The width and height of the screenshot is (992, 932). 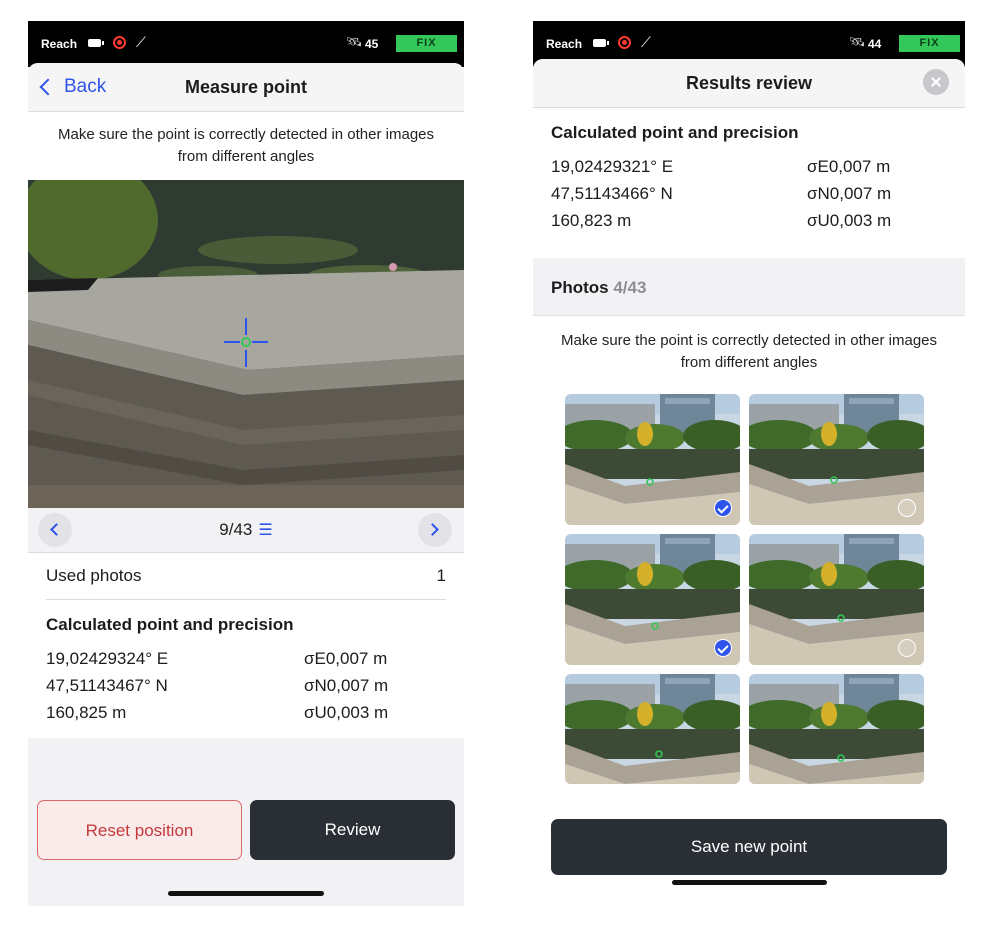 I want to click on photos-header: Photos 4/43, so click(x=749, y=287).